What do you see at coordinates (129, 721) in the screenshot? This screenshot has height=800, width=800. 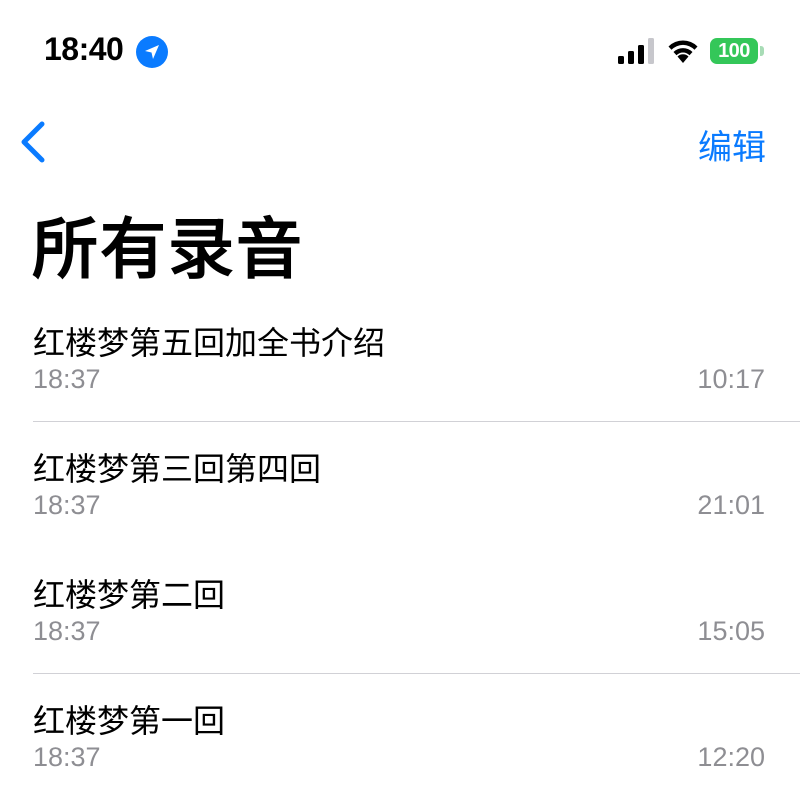 I see `recording-title: 红楼梦第一回` at bounding box center [129, 721].